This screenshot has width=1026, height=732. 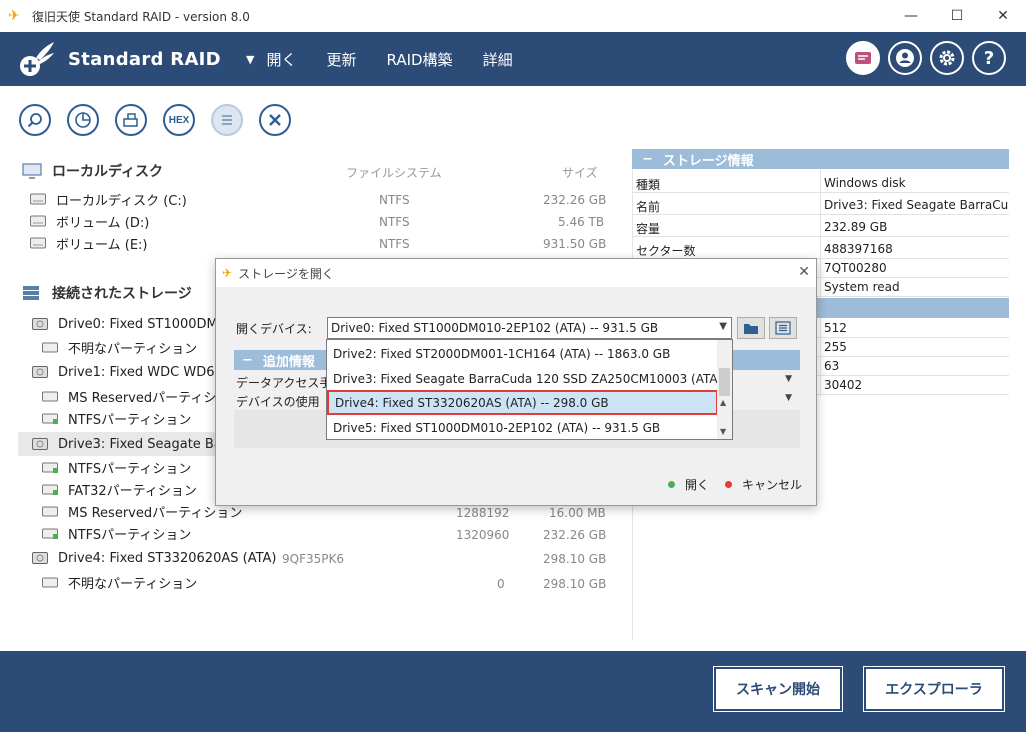 I want to click on local-disk-row: ボリューム (D:), so click(x=89, y=221).